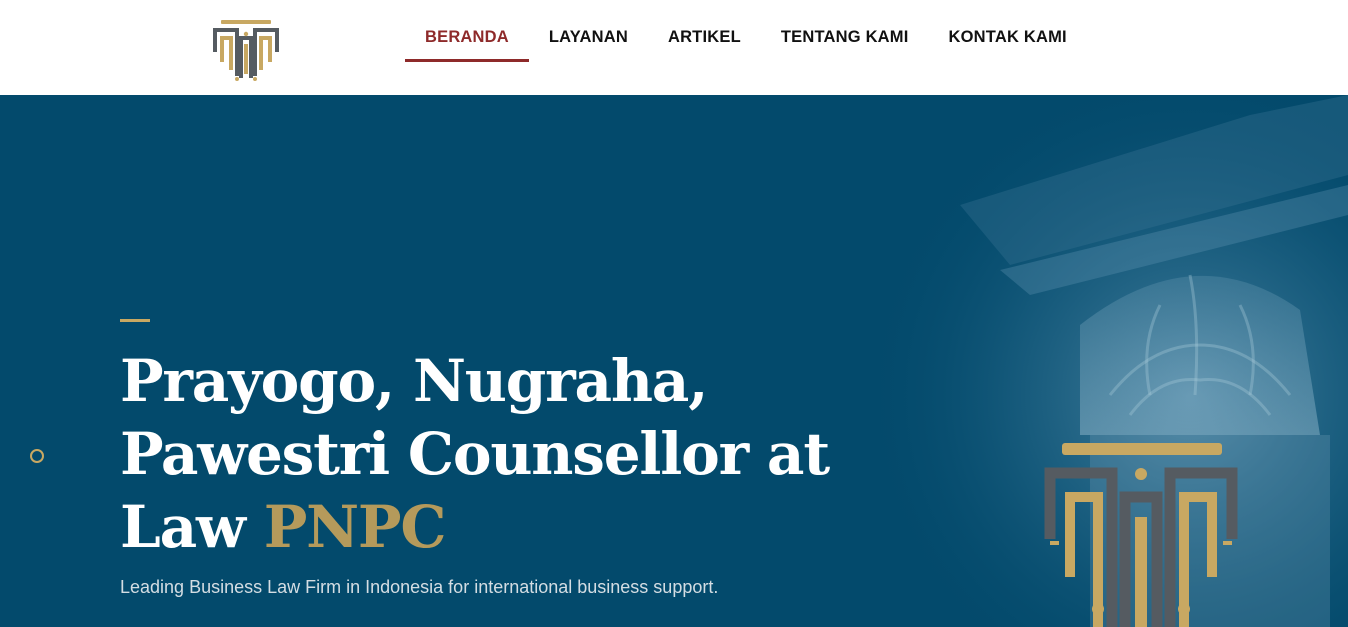 The image size is (1348, 627). What do you see at coordinates (414, 381) in the screenshot?
I see `hero-title-line-1: Prayogo, Nugraha,` at bounding box center [414, 381].